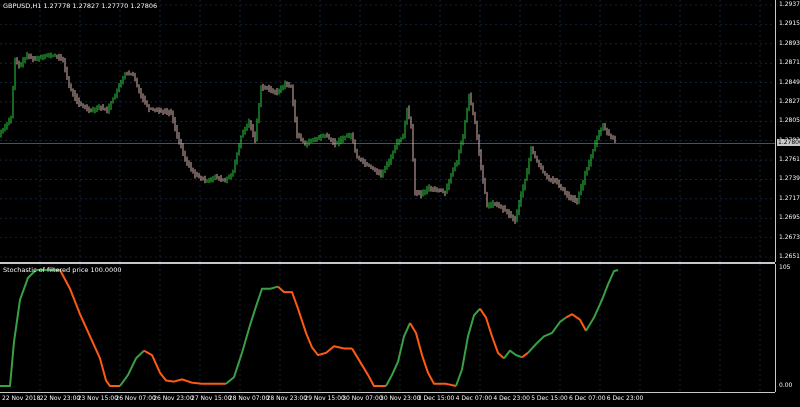 The height and width of the screenshot is (407, 800). I want to click on time-tick-label: 6 Dec 07:00, so click(587, 398).